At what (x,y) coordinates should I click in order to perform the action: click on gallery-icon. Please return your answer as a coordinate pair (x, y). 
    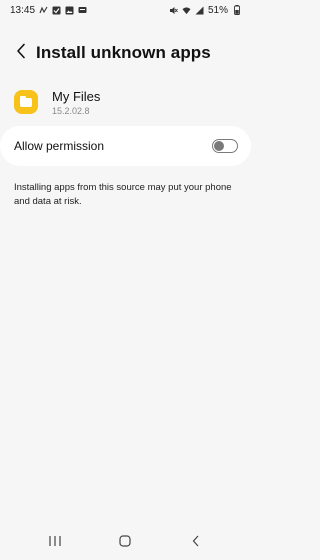
    Looking at the image, I should click on (69, 10).